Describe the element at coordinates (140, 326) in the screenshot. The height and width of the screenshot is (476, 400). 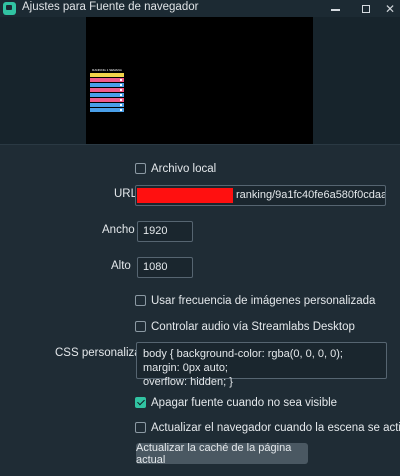
I see `control-audio-checkbox` at that location.